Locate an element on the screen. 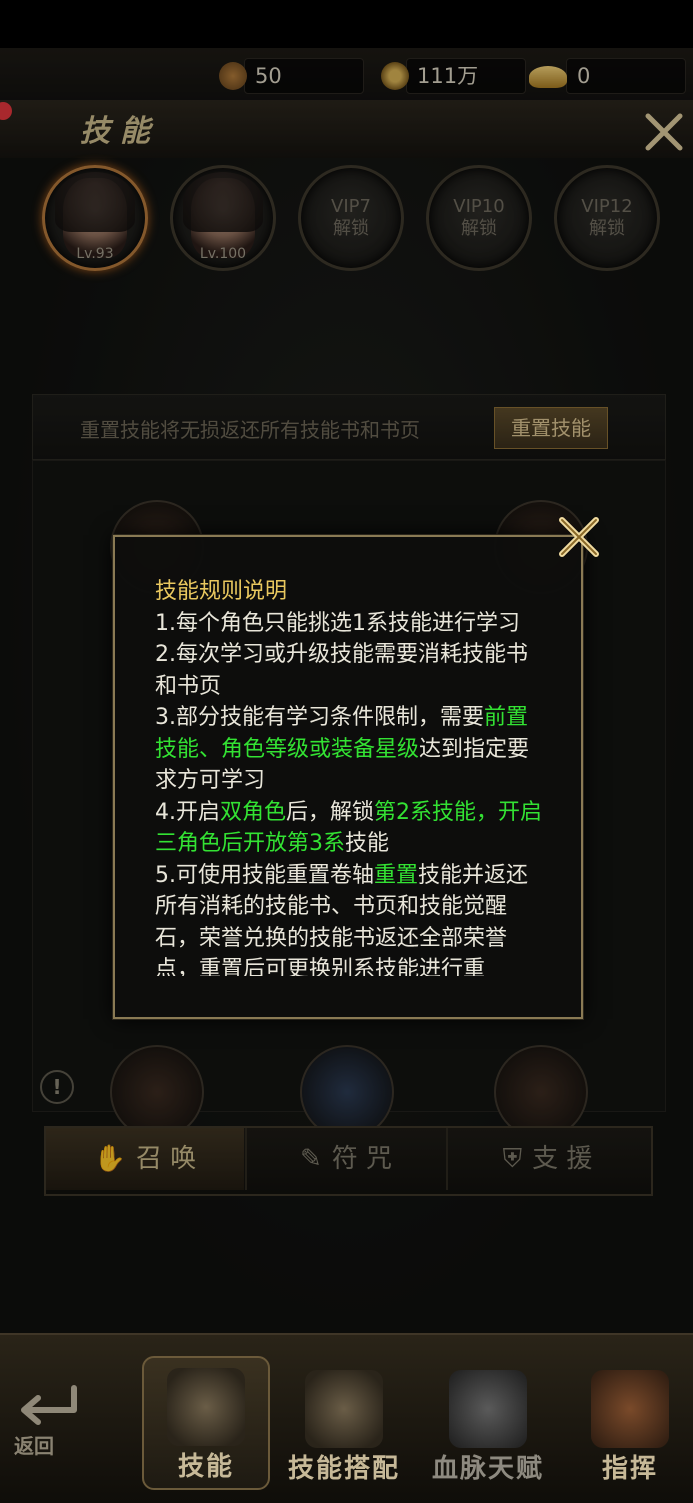 The width and height of the screenshot is (693, 1503). back-arrow-icon is located at coordinates (49, 1405).